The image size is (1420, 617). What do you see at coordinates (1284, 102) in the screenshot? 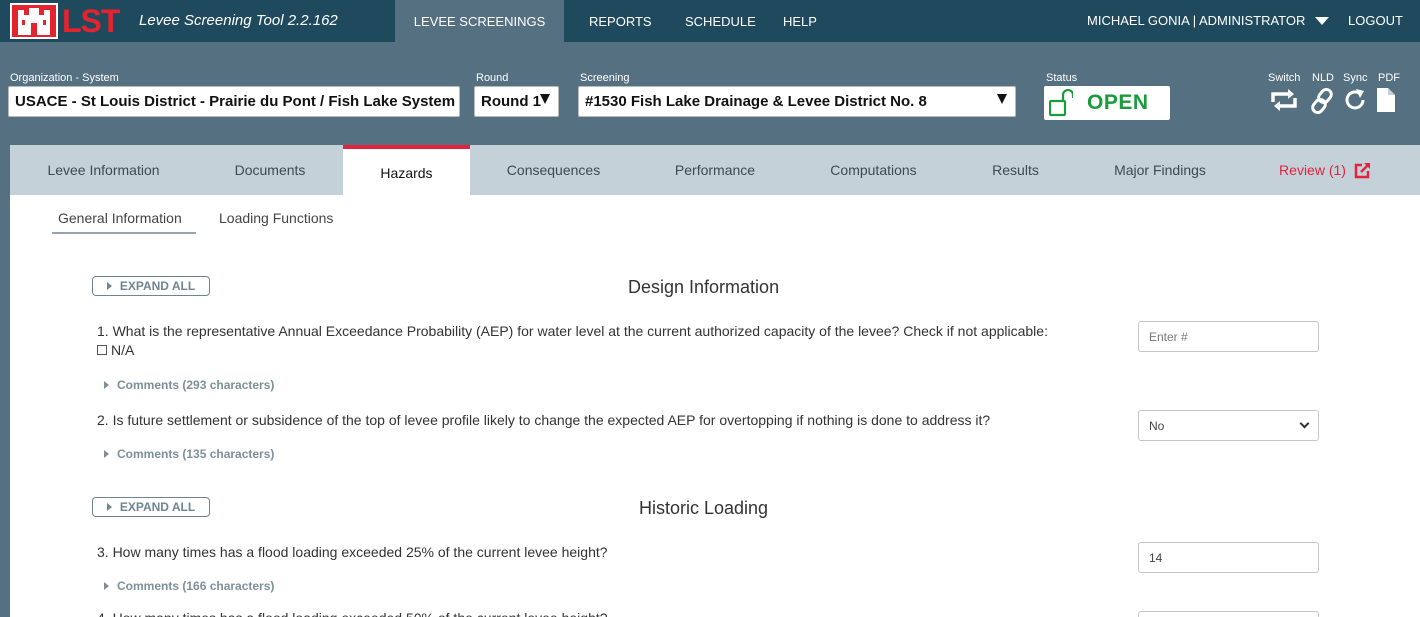
I see `switch-icon` at bounding box center [1284, 102].